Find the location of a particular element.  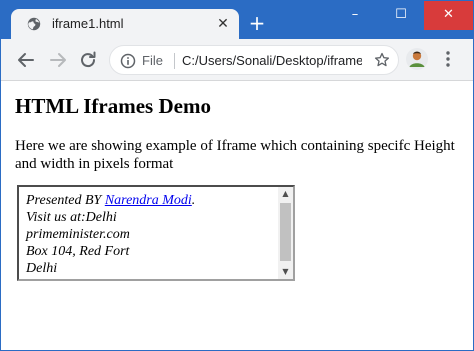

address-separator is located at coordinates (174, 61).